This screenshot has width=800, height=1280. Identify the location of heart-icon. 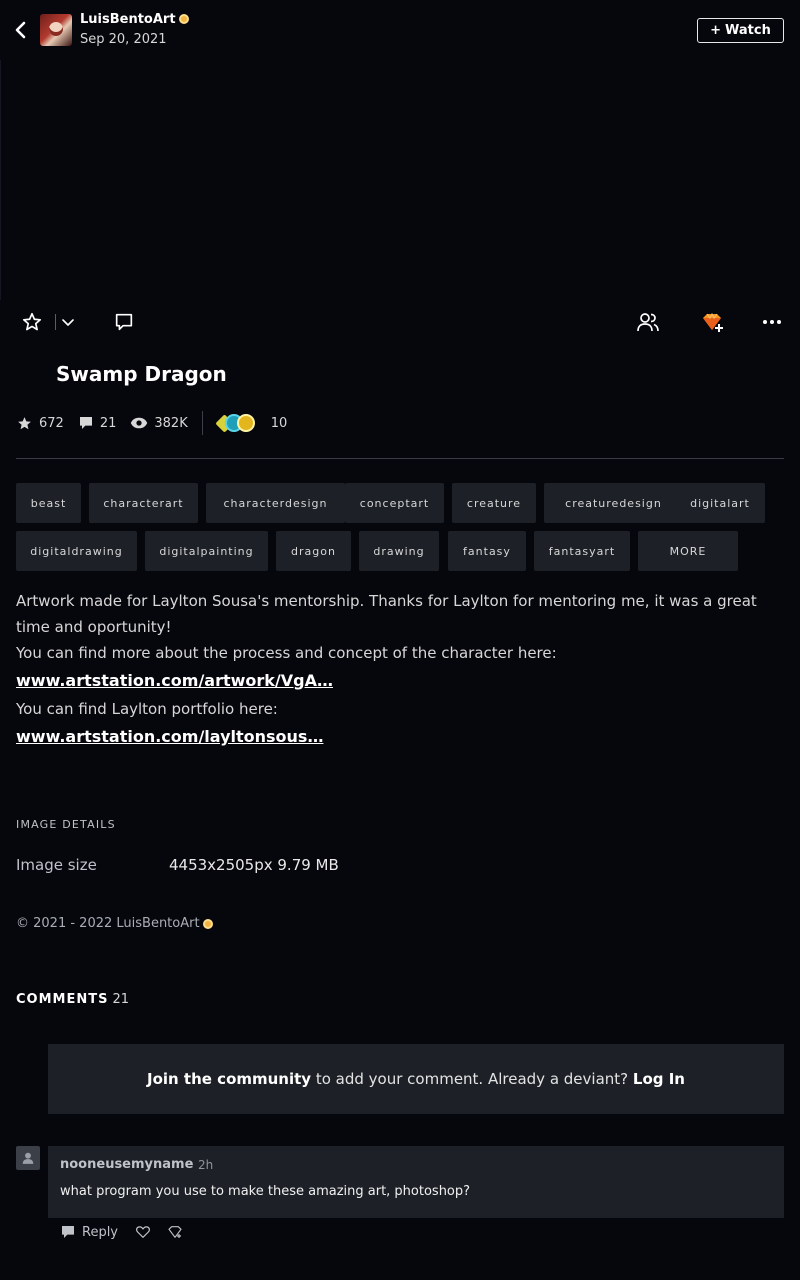
(143, 1232).